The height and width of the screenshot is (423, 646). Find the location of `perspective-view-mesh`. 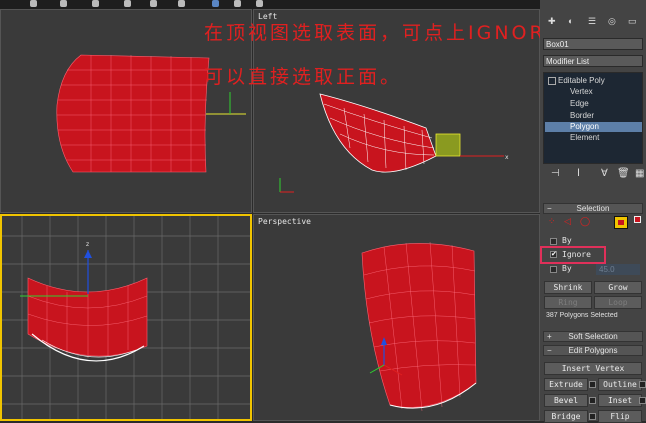

perspective-view-mesh is located at coordinates (419, 326).